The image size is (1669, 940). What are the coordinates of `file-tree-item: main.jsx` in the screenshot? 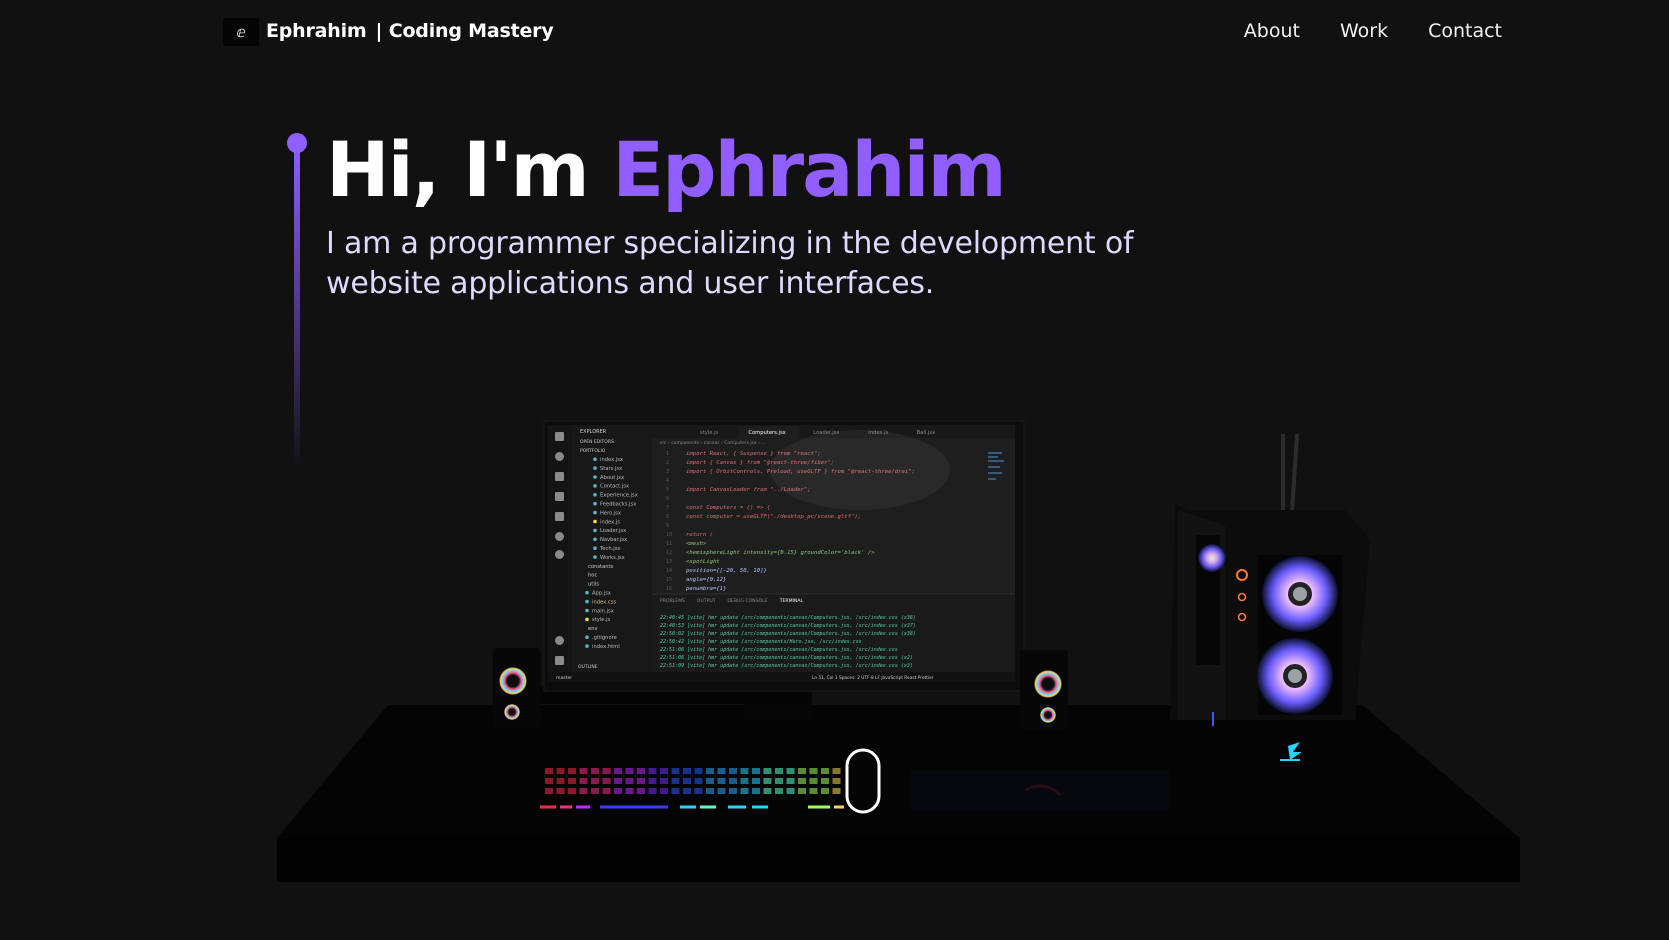 It's located at (603, 611).